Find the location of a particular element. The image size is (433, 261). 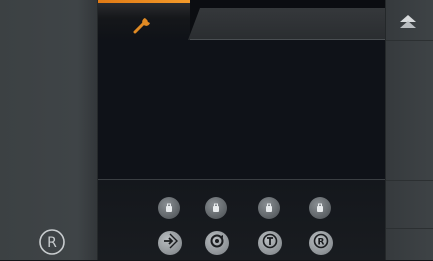

right-rail-divider-bottom is located at coordinates (409, 228).